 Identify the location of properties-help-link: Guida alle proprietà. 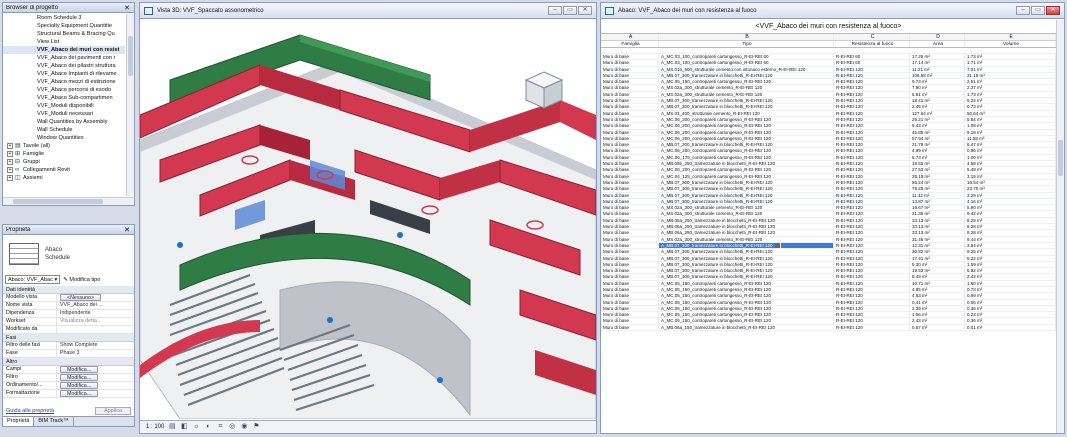
(30, 411).